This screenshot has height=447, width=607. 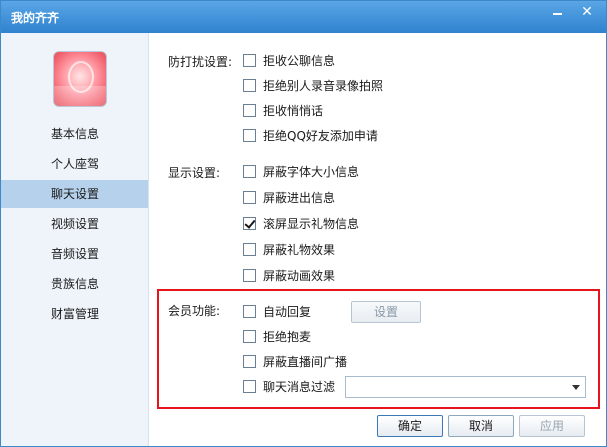 What do you see at coordinates (74, 134) in the screenshot?
I see `sidebar-item-basic-info: 基本信息` at bounding box center [74, 134].